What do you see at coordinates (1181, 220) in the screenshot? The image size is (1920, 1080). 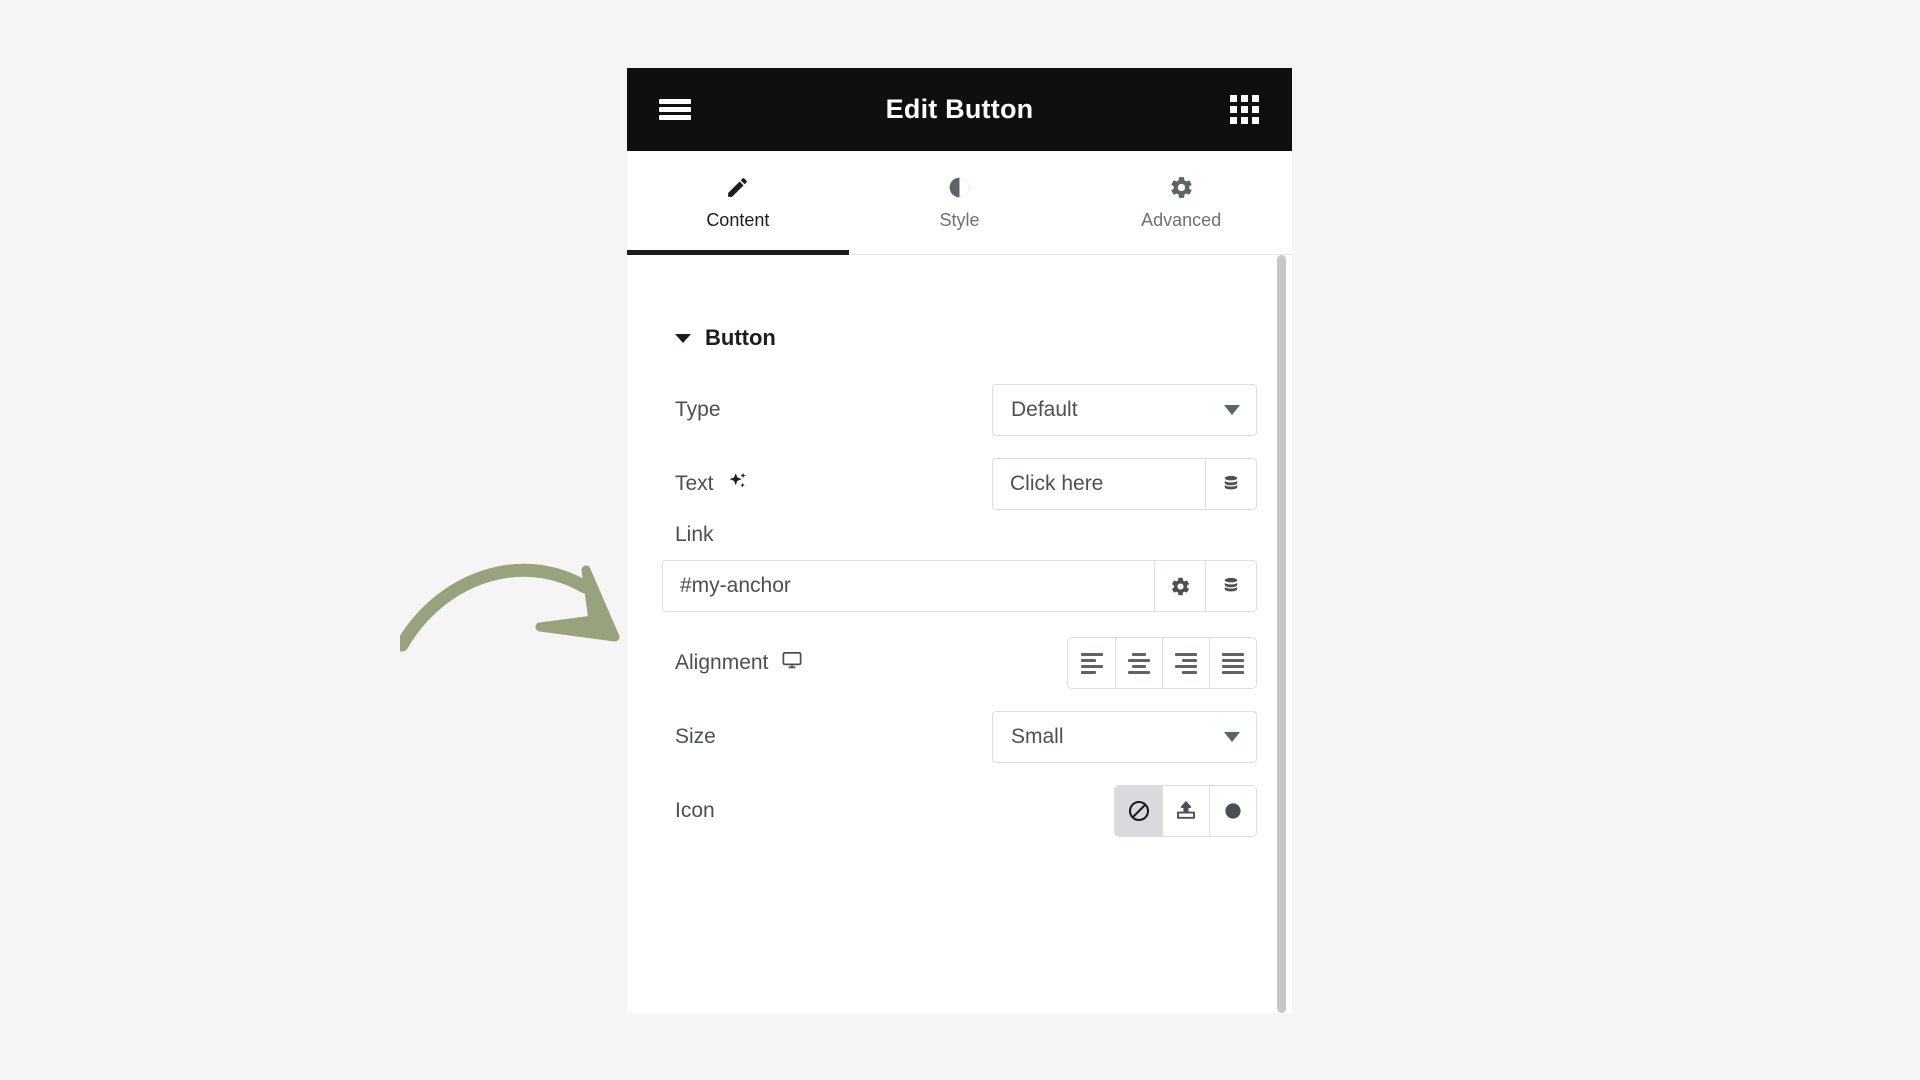 I see `tab-advanced-label: Advanced` at bounding box center [1181, 220].